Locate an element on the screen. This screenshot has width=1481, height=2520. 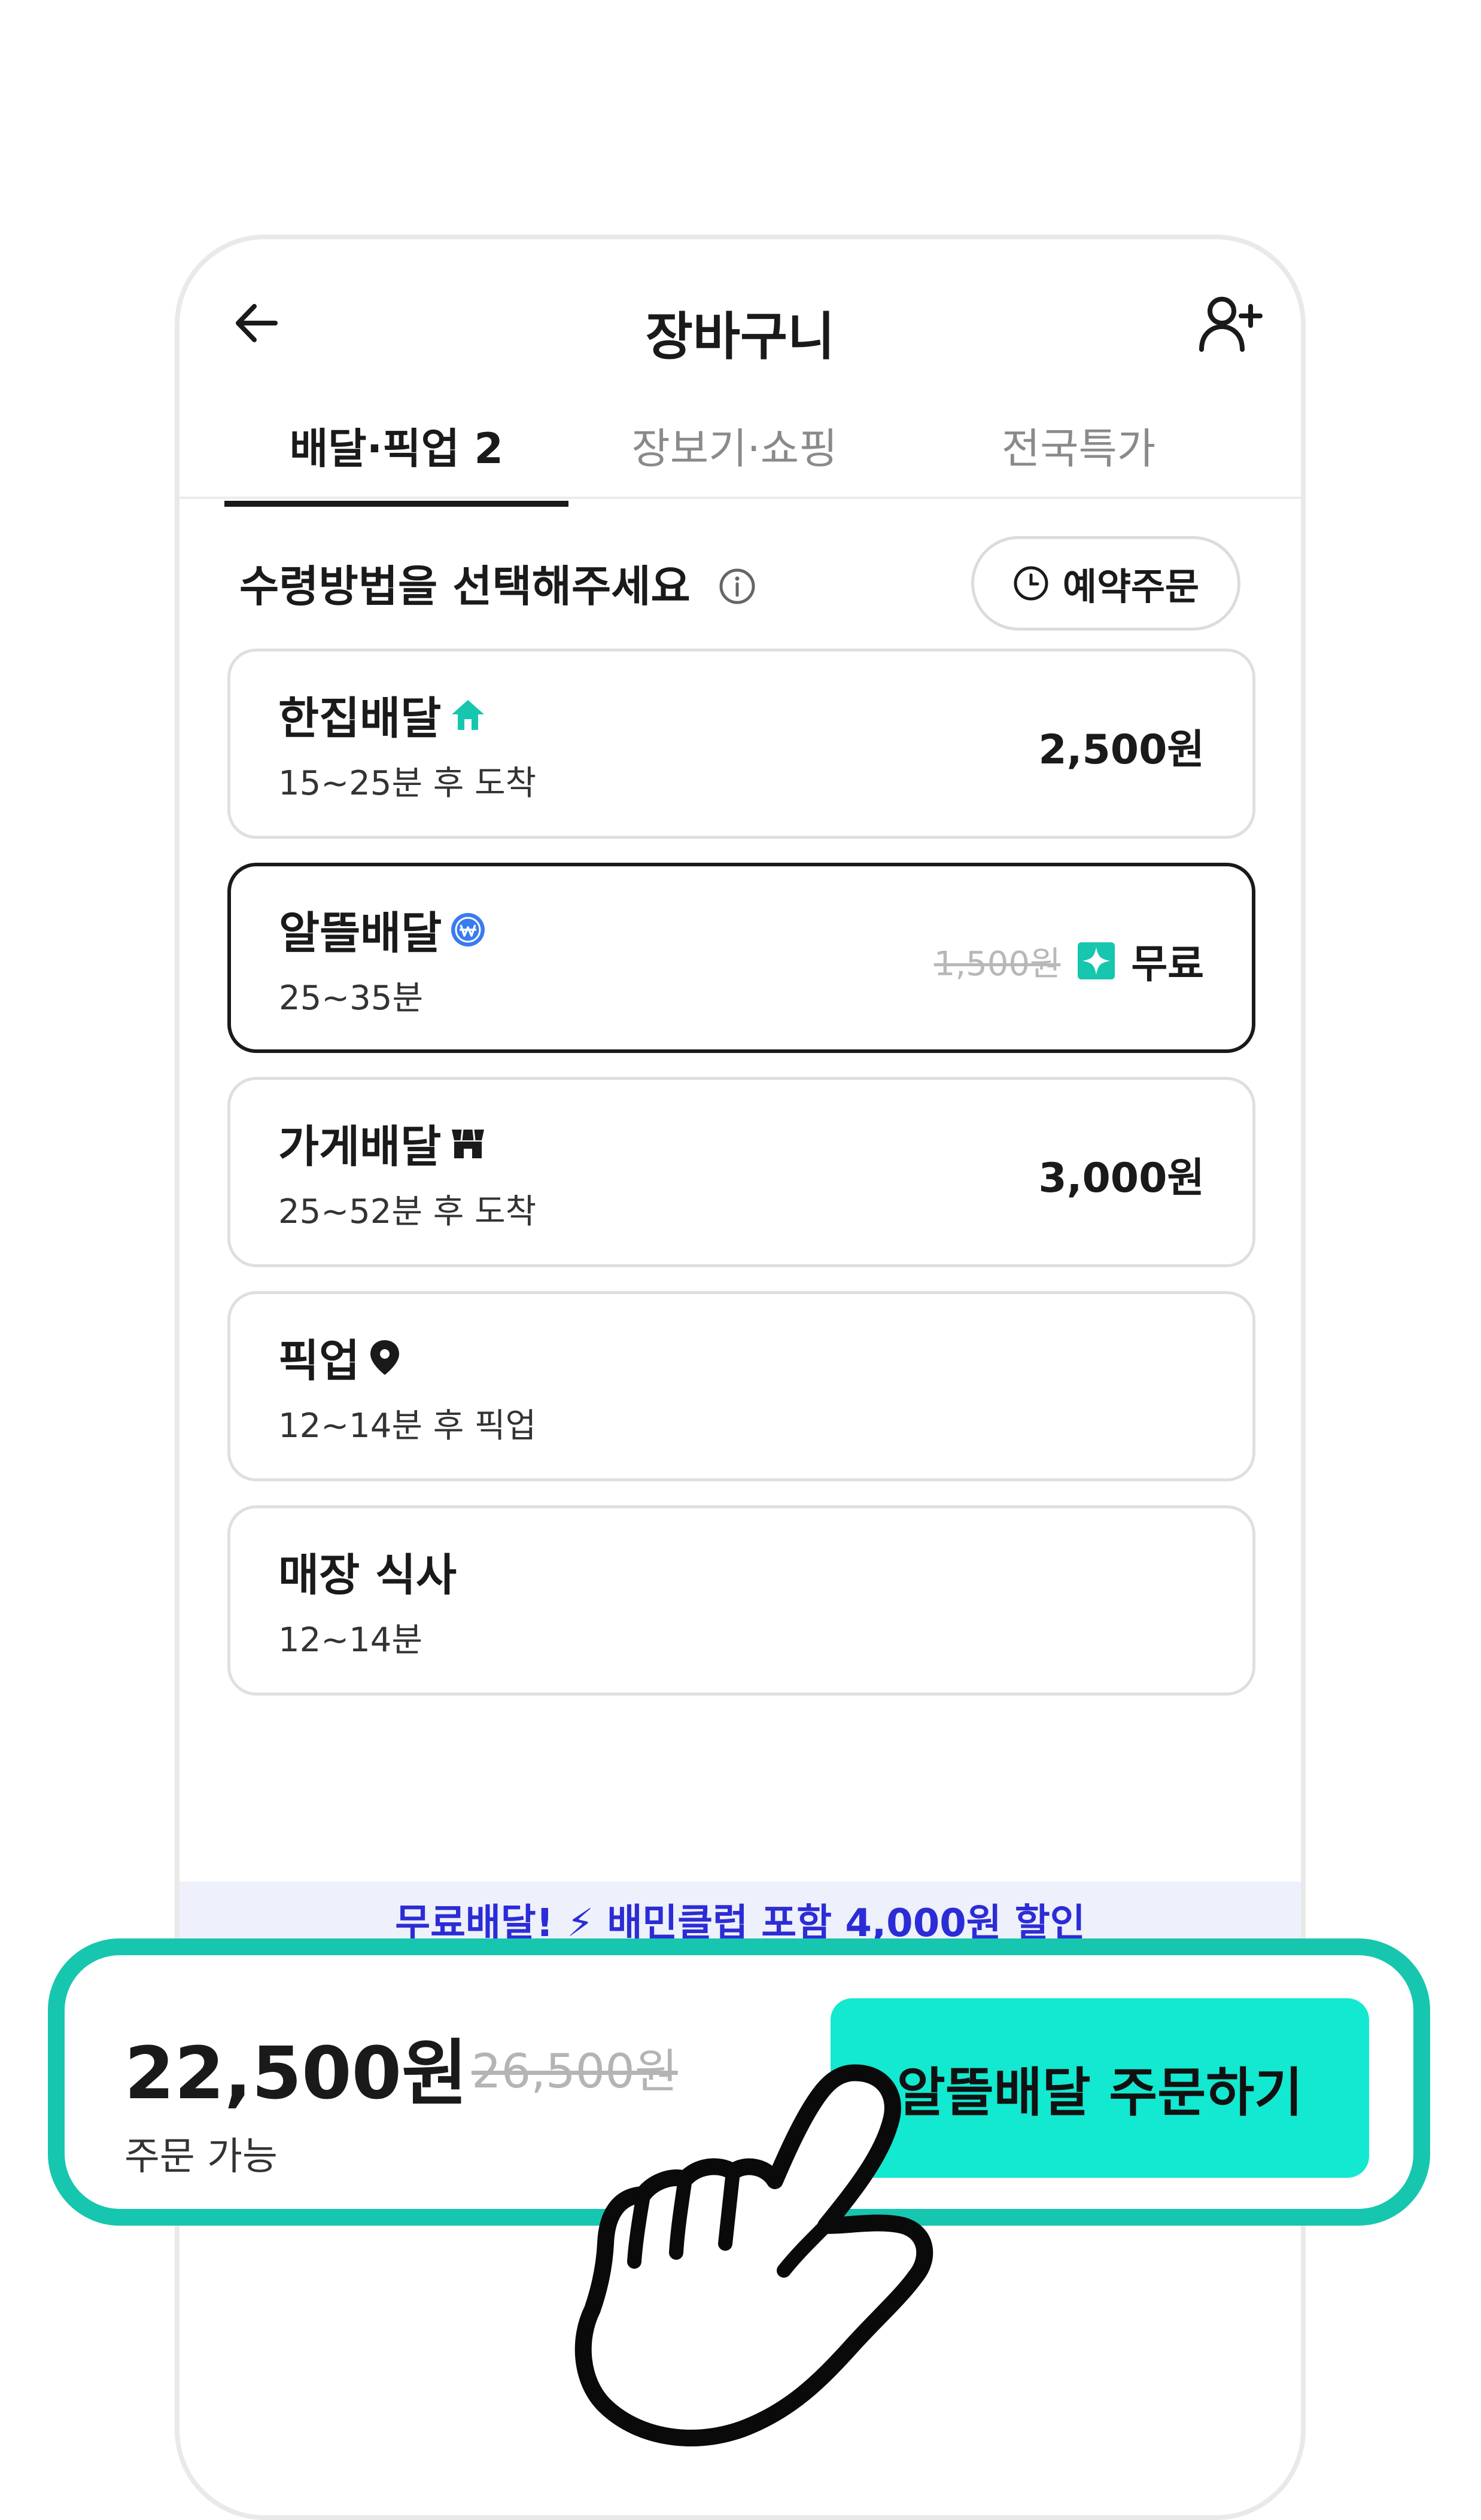
reserve-order-button: 예약주문 is located at coordinates (1105, 583).